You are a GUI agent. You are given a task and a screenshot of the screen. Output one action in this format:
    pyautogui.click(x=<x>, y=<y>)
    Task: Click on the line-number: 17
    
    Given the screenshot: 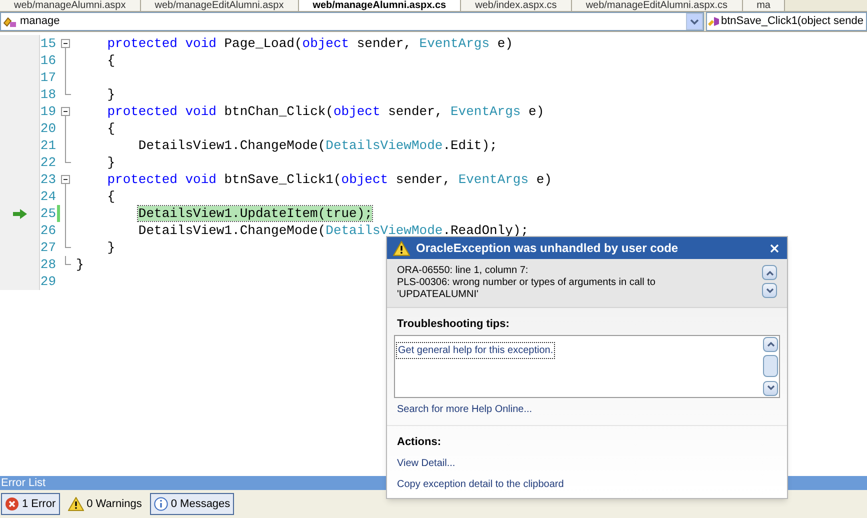 What is the action you would take?
    pyautogui.click(x=48, y=77)
    